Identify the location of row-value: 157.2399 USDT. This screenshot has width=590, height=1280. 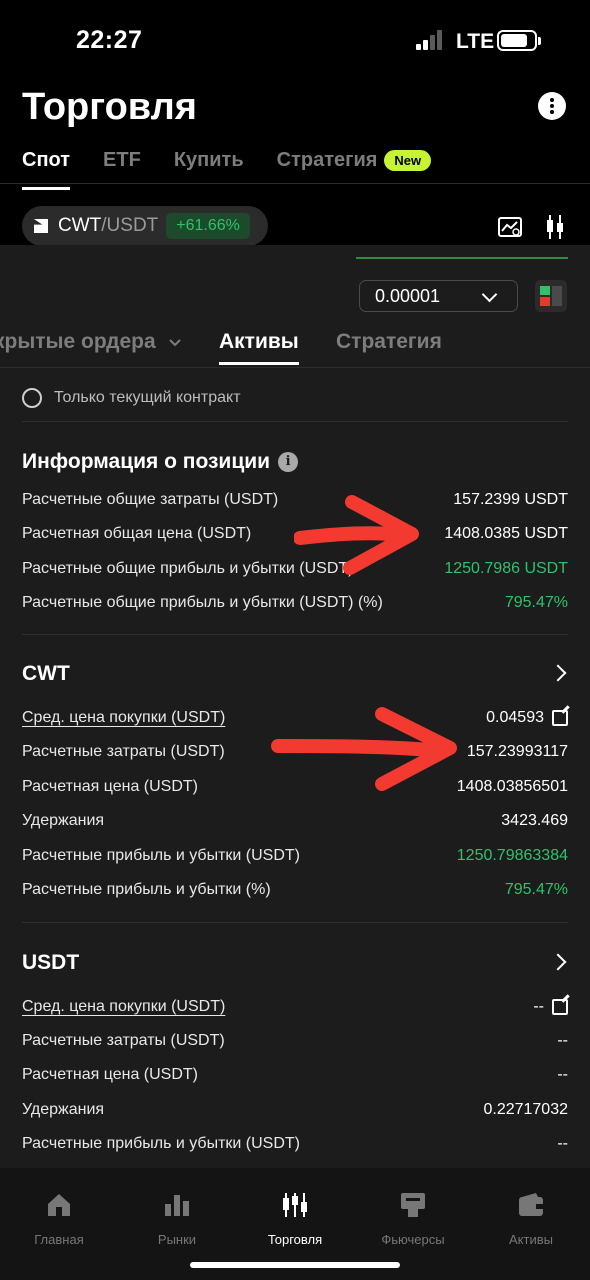
(510, 499).